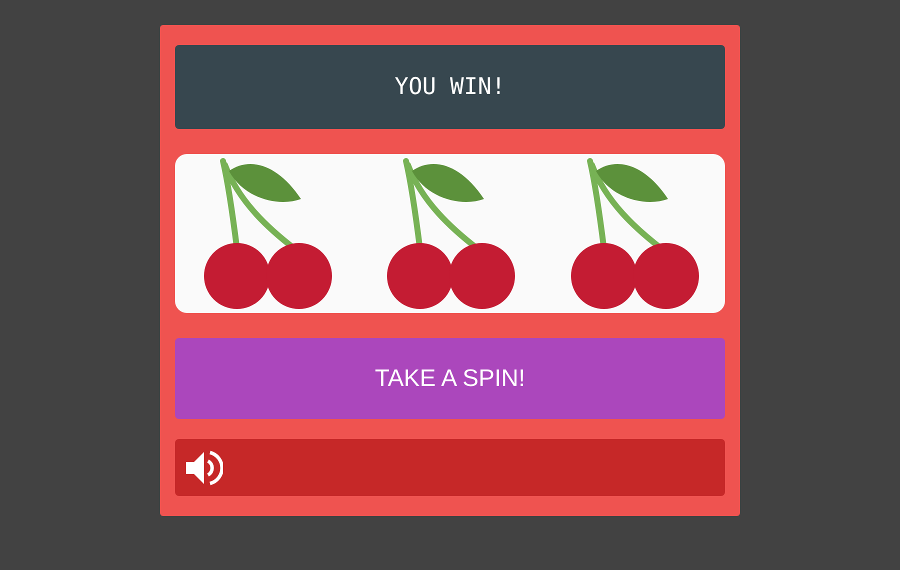  Describe the element at coordinates (204, 467) in the screenshot. I see `volume-icon` at that location.